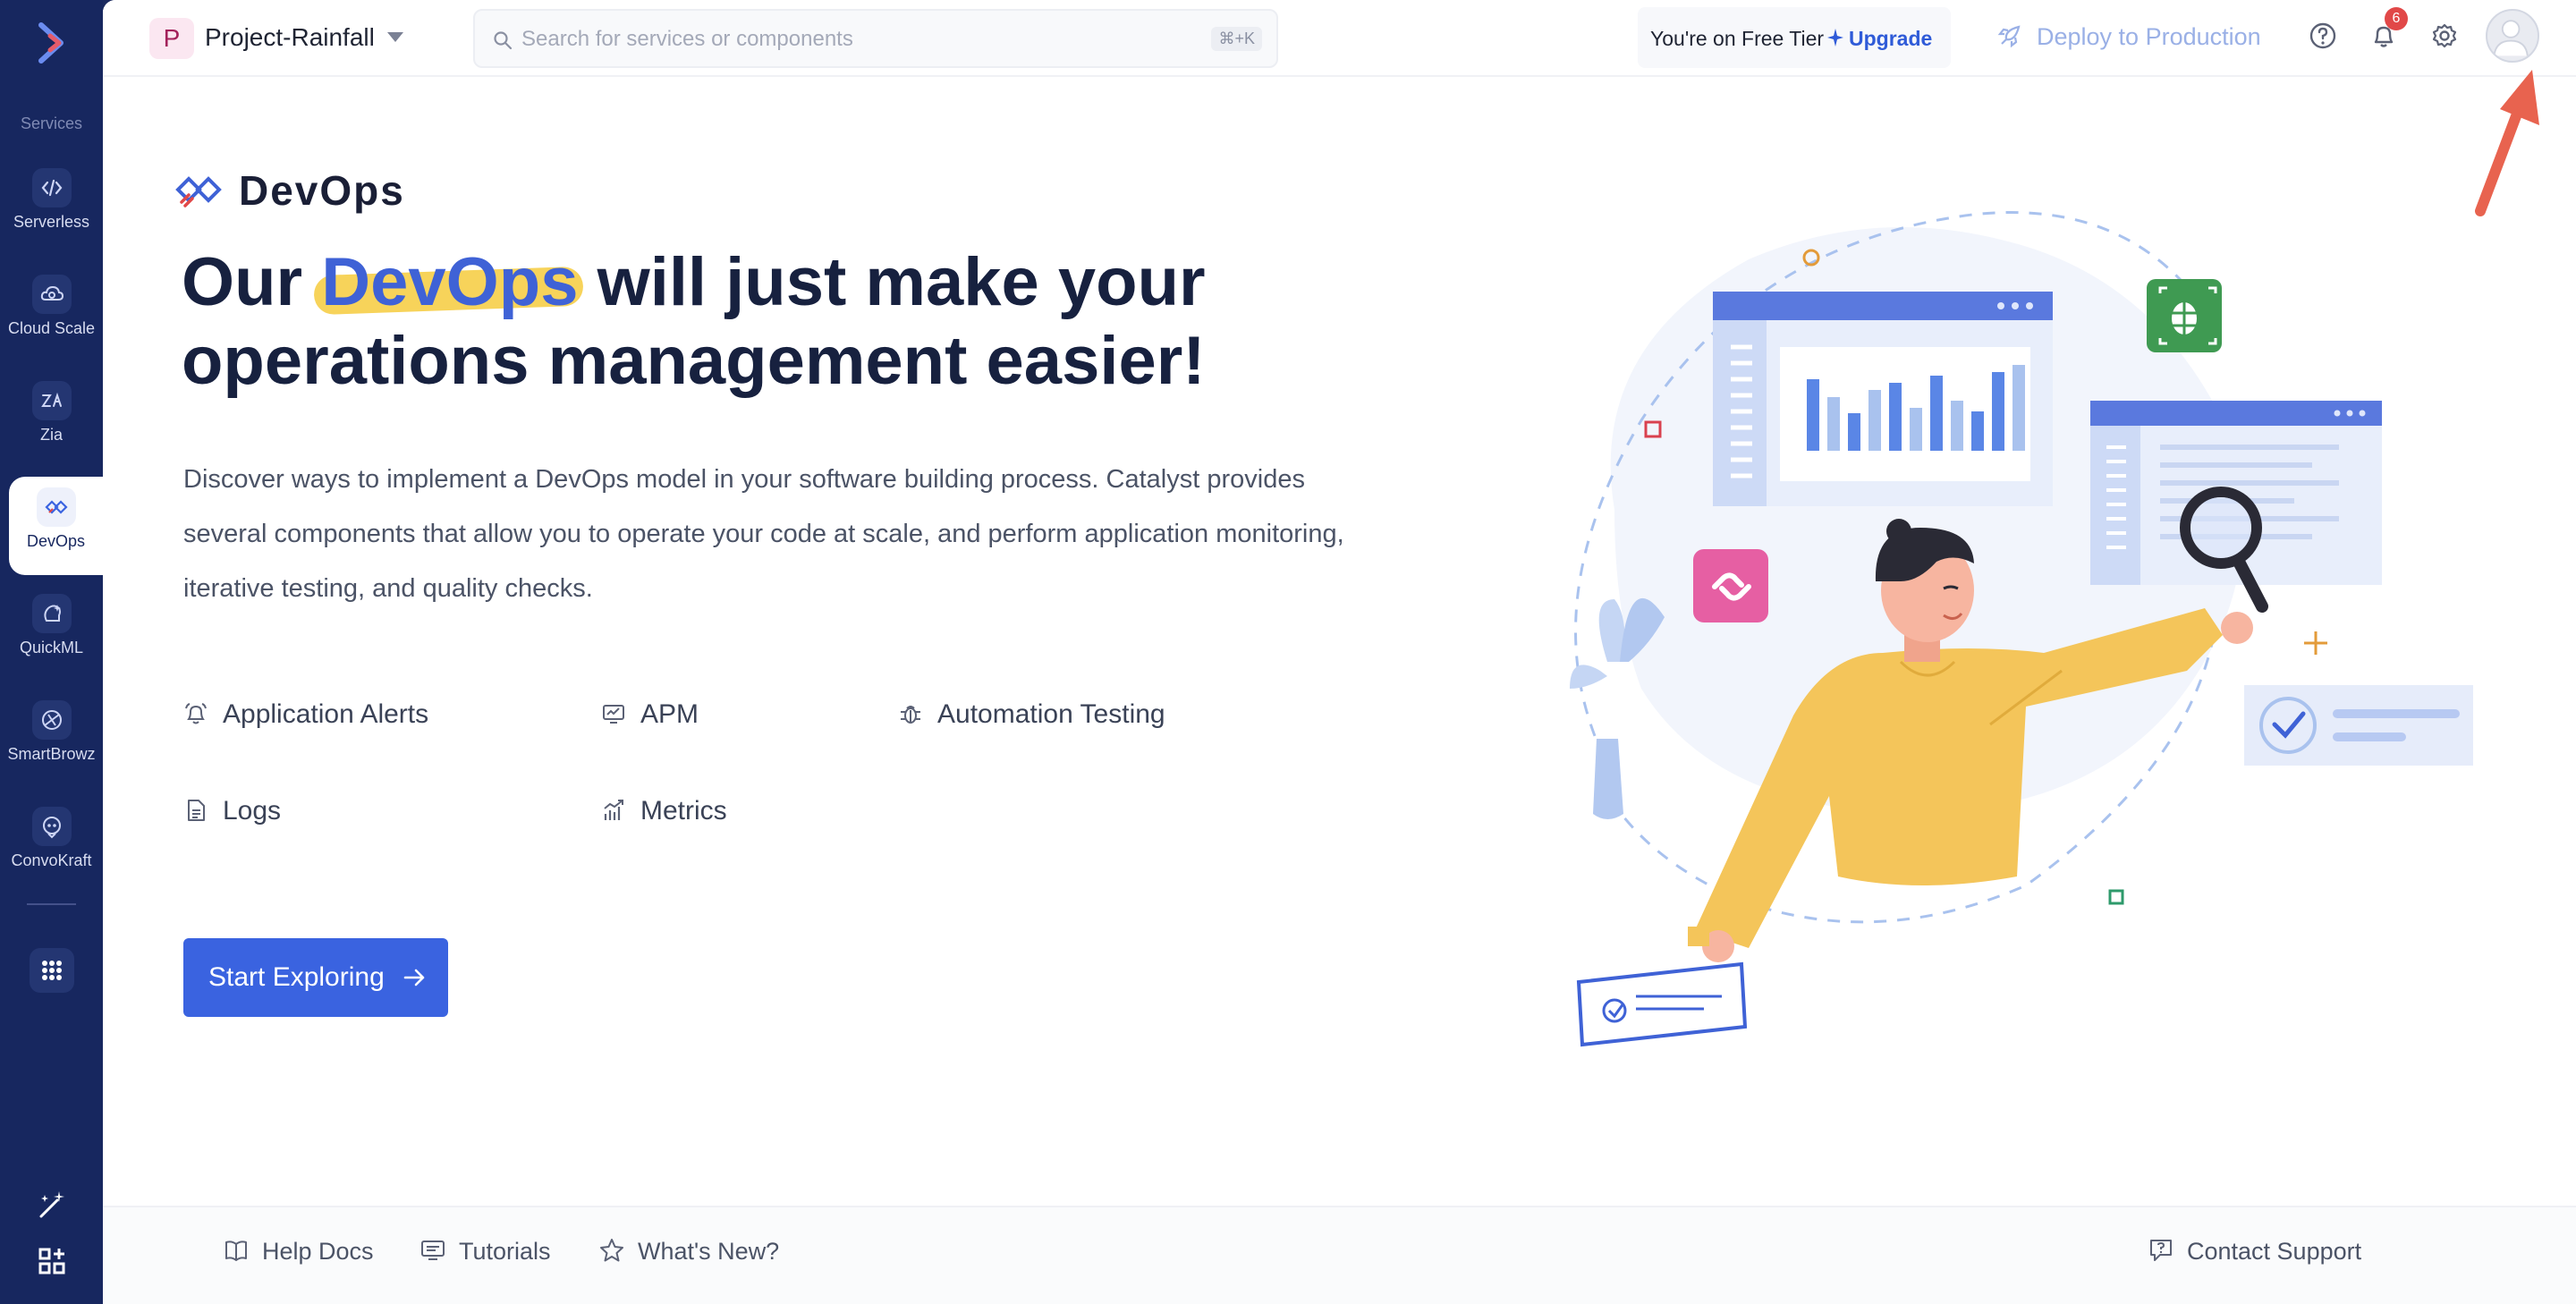 Image resolution: width=2576 pixels, height=1304 pixels. Describe the element at coordinates (51, 754) in the screenshot. I see `sidebar-item-label: SmartBrowz` at that location.